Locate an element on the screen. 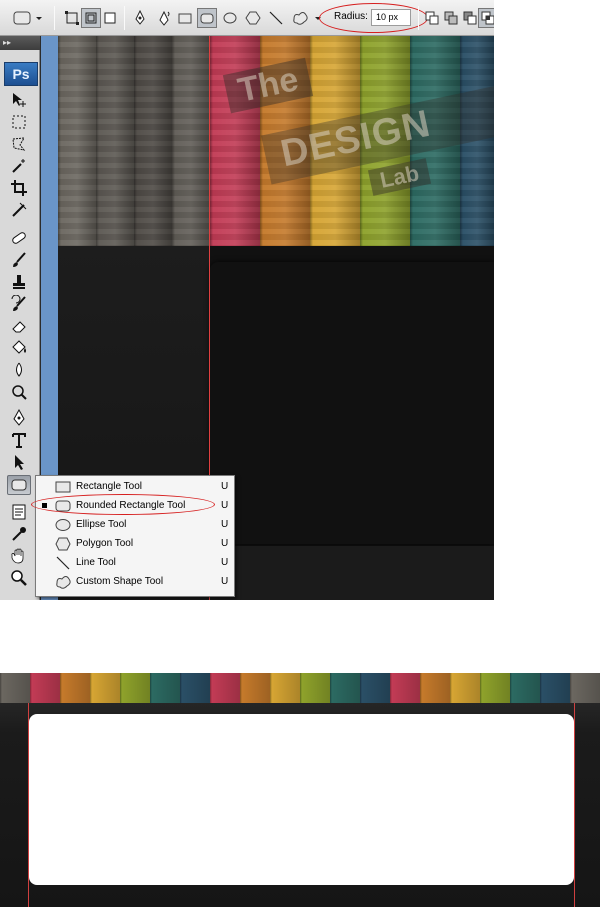 This screenshot has width=600, height=907. freeform-pen-icon is located at coordinates (164, 18).